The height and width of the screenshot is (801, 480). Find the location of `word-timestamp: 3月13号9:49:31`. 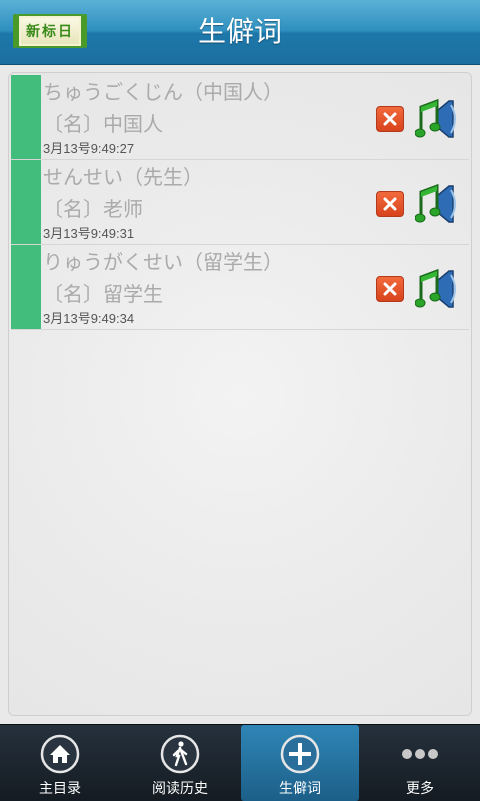

word-timestamp: 3月13号9:49:31 is located at coordinates (89, 233).